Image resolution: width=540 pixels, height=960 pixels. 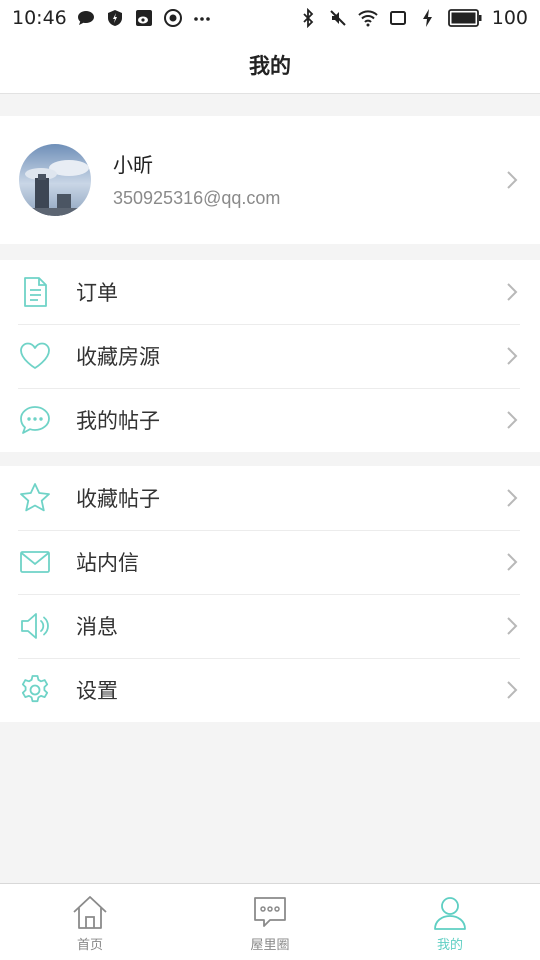 I want to click on document-icon, so click(x=35, y=292).